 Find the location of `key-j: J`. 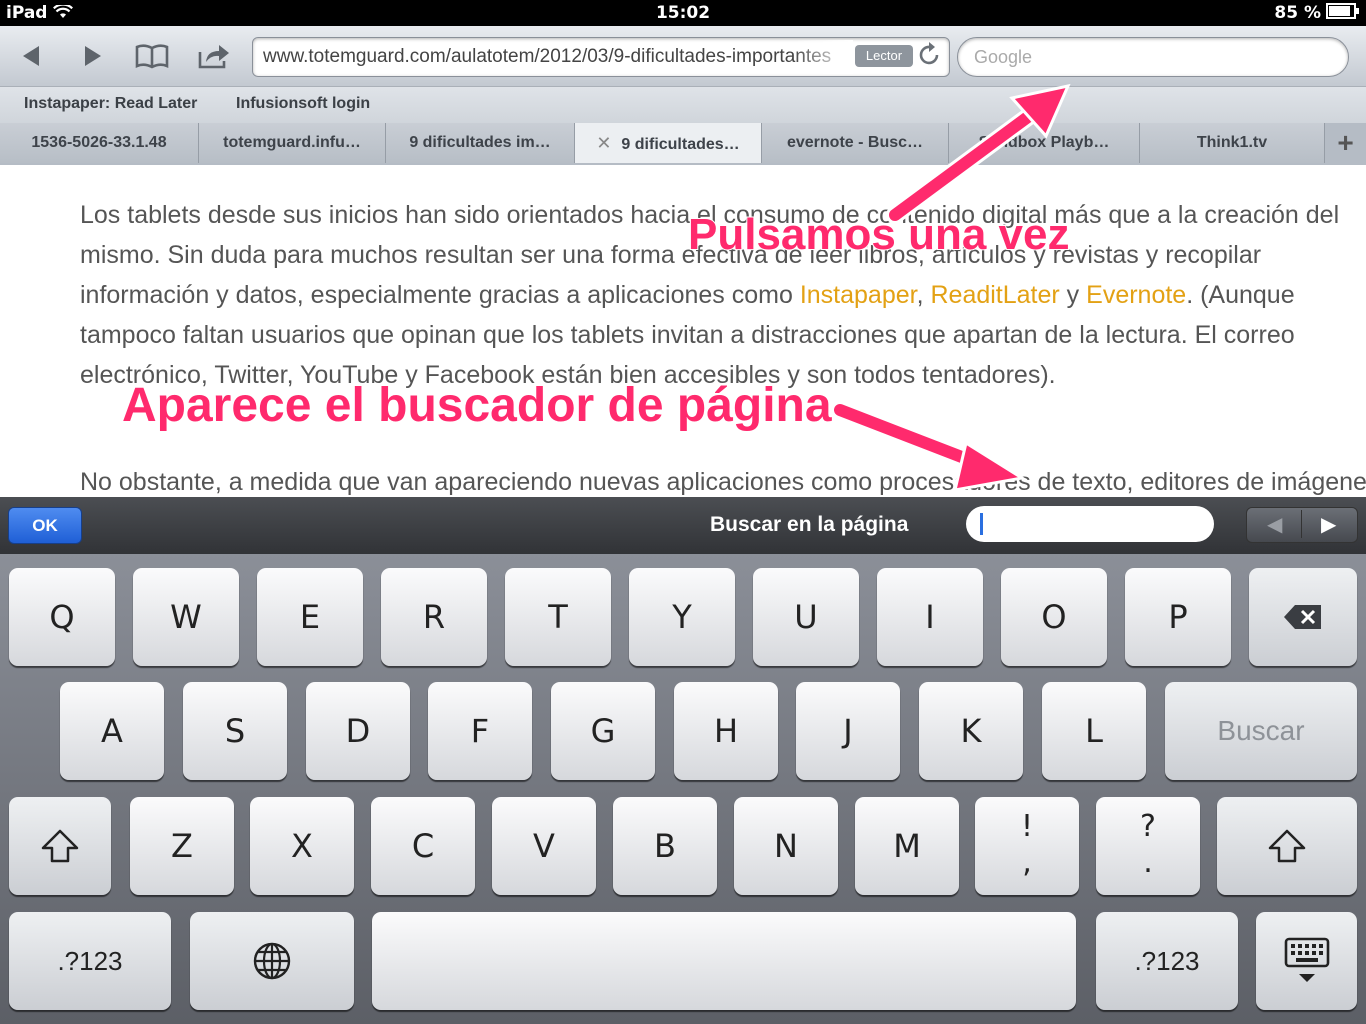

key-j: J is located at coordinates (848, 731).